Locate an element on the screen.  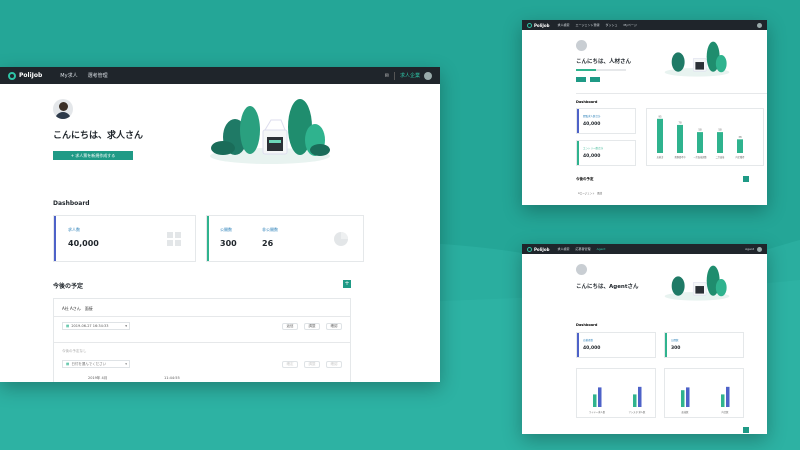
bar-category-label: 書類選考中 is located at coordinates (680, 157).